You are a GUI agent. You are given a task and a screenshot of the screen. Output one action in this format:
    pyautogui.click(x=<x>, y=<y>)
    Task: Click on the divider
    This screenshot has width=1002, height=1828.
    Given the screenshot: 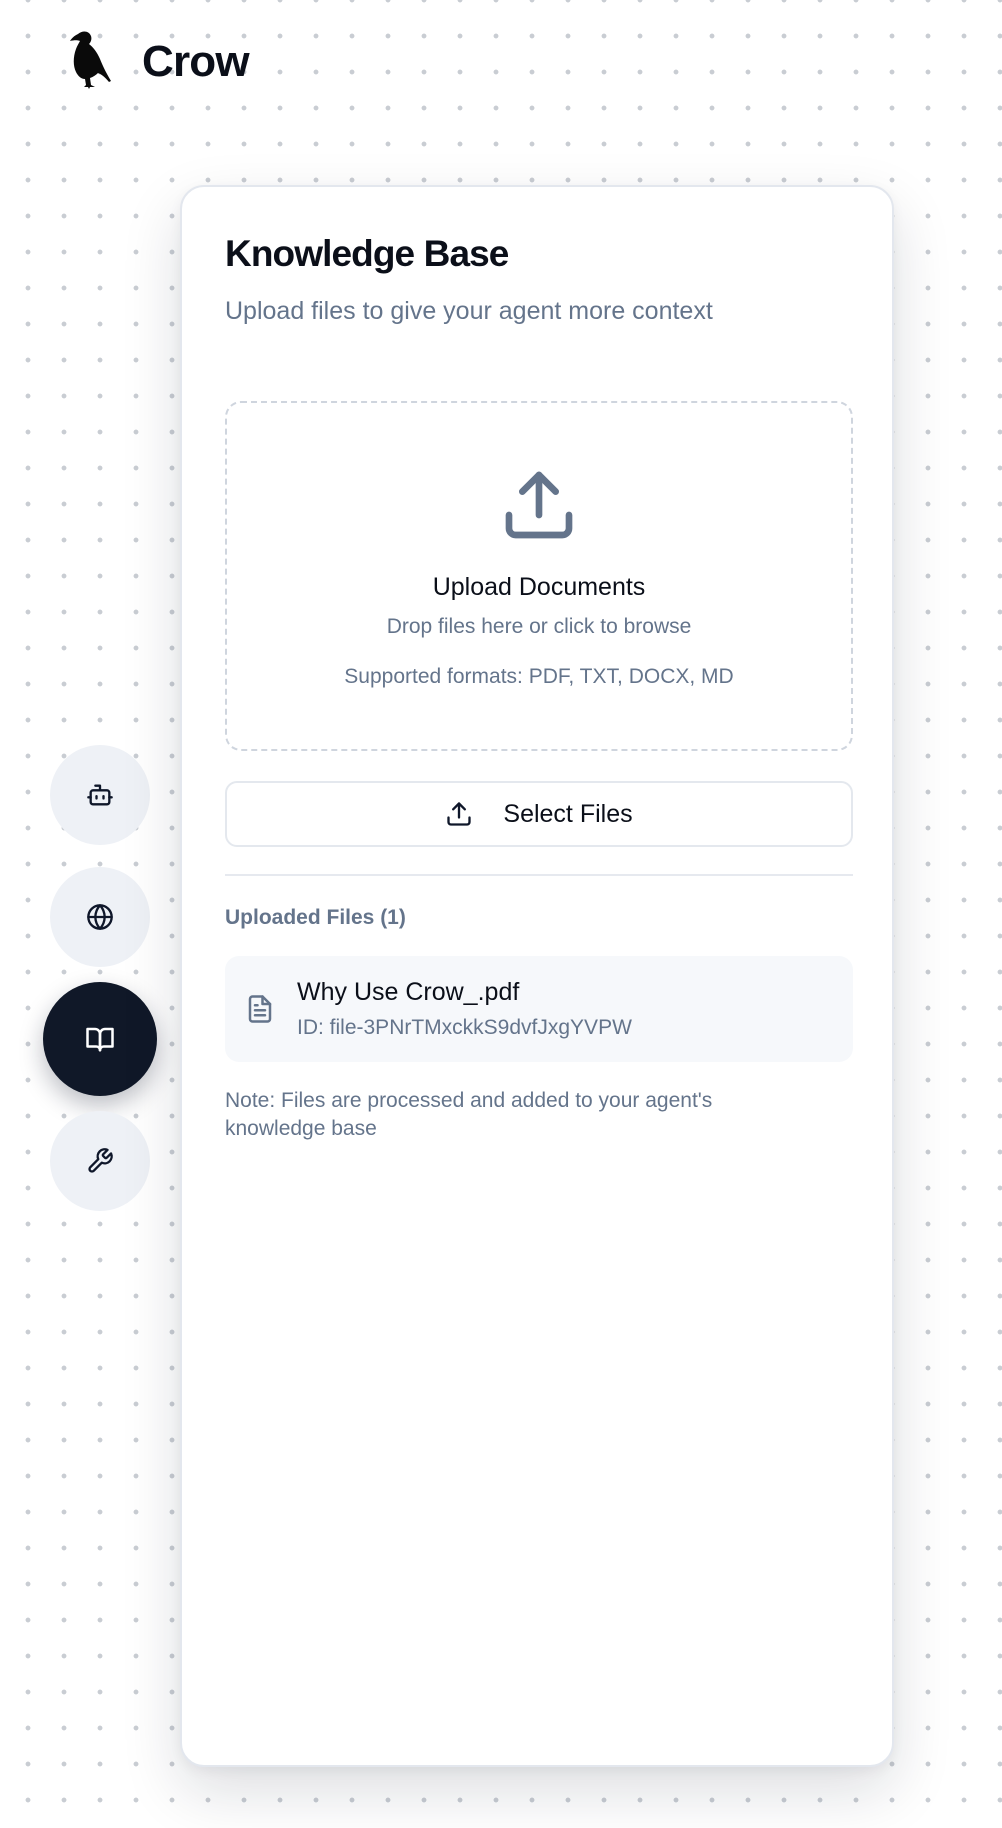 What is the action you would take?
    pyautogui.click(x=539, y=875)
    